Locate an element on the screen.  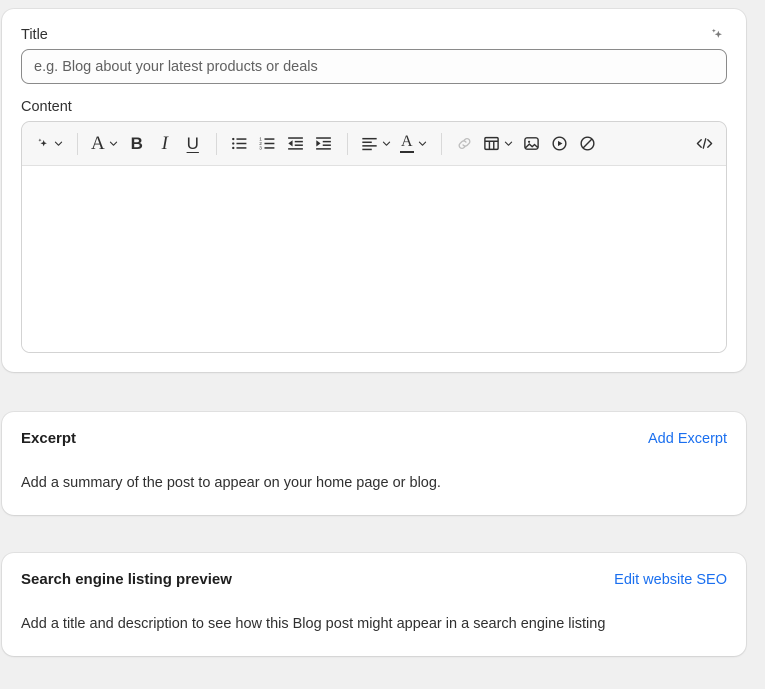
editor-toolbar: A B I U 1 2 3 A is located at coordinates (374, 144).